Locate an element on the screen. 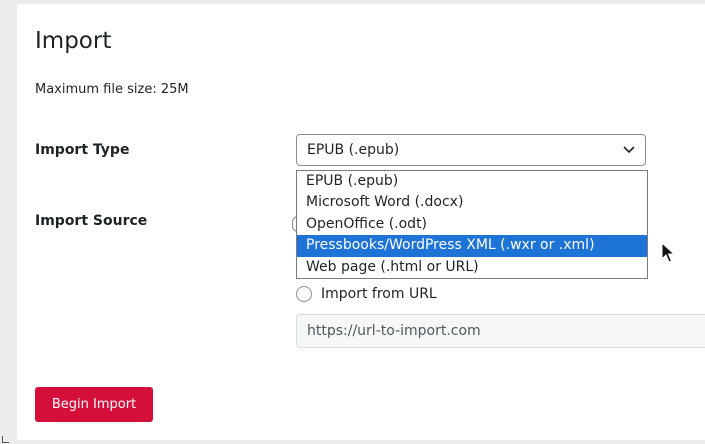 This screenshot has width=705, height=444. dropdown-option-wxr: Pressbooks/WordPress XML (.wxr or .xml) is located at coordinates (472, 246).